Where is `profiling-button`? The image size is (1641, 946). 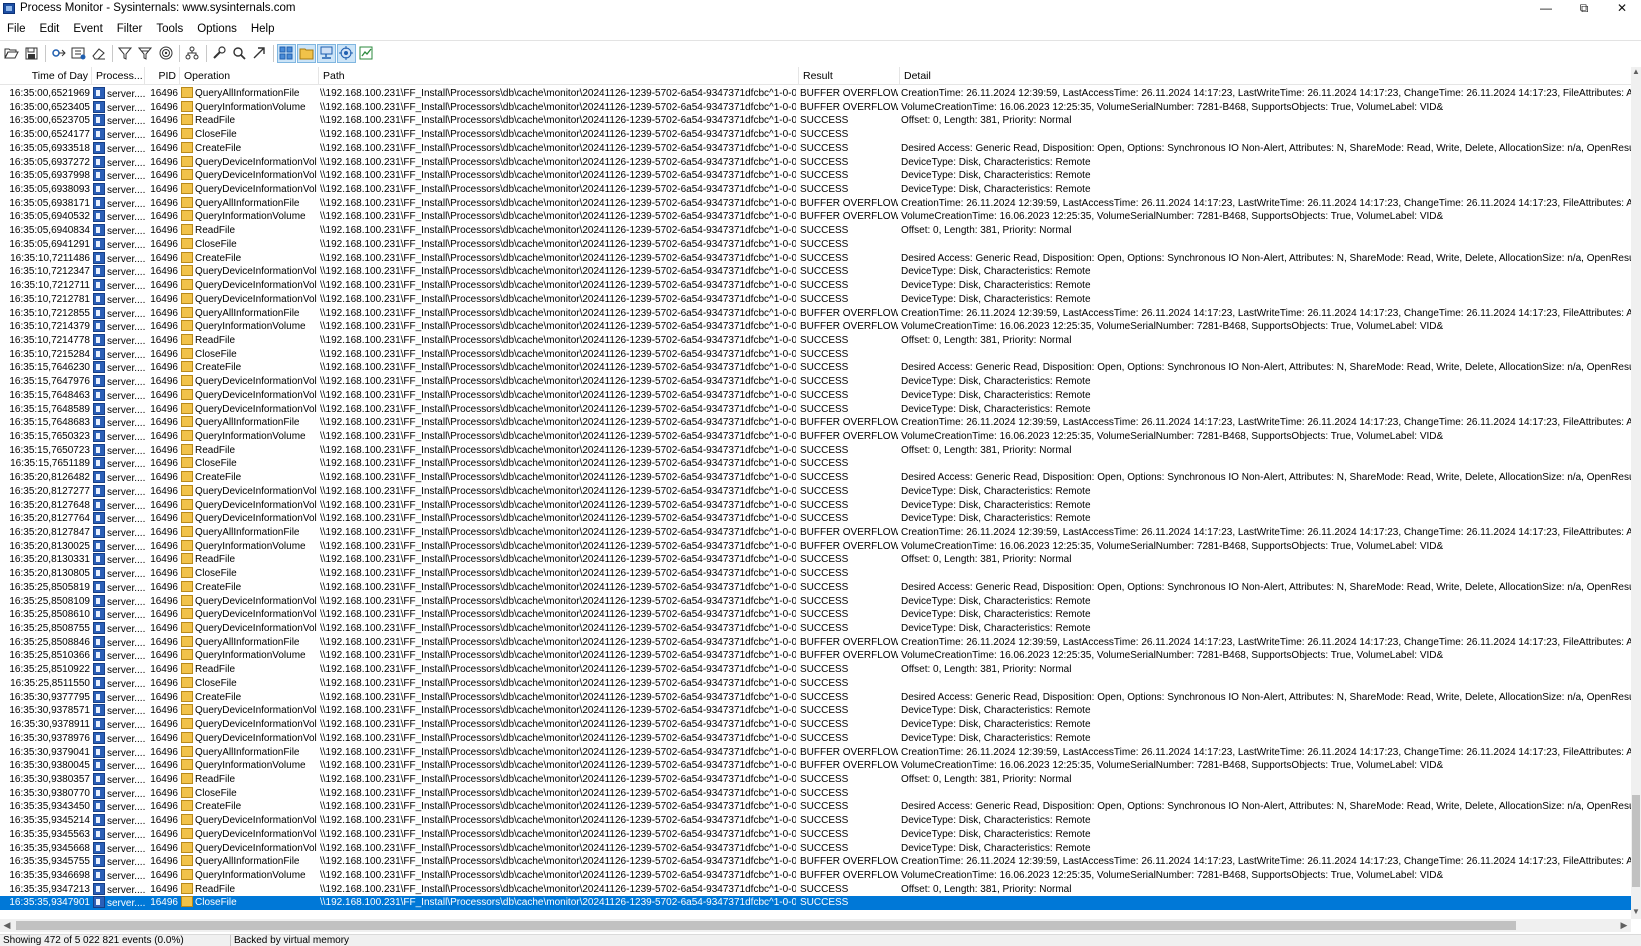
profiling-button is located at coordinates (366, 53).